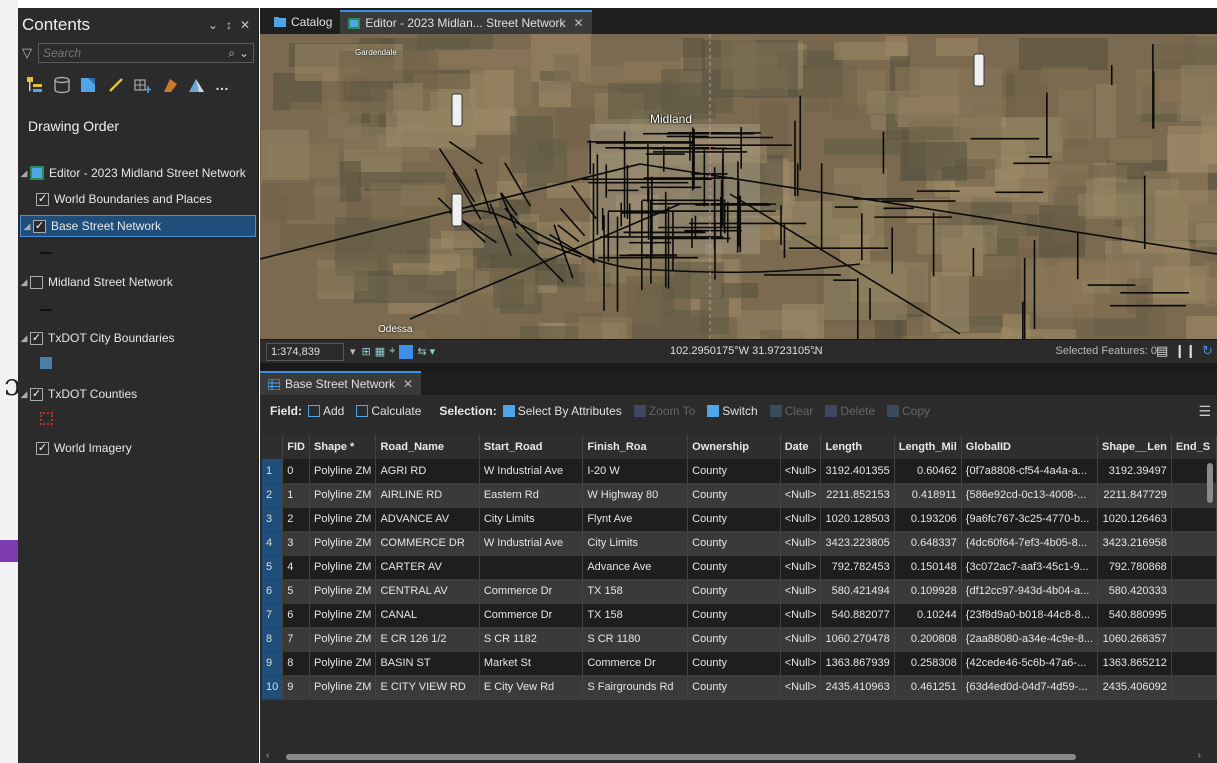 Image resolution: width=1217 pixels, height=763 pixels. I want to click on table-cell: 580.421494, so click(857, 591).